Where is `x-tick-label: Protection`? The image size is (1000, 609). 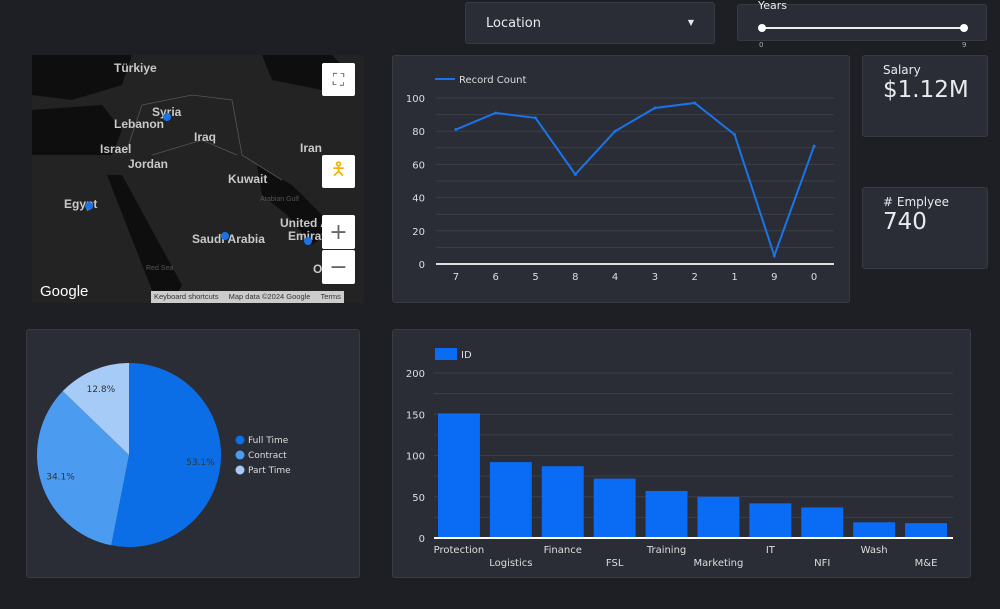 x-tick-label: Protection is located at coordinates (459, 550).